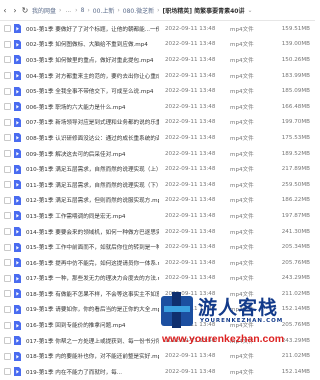 Image resolution: width=320 pixels, height=380 pixels. What do you see at coordinates (249, 10) in the screenshot?
I see `chevron-down-icon: ⌄` at bounding box center [249, 10].